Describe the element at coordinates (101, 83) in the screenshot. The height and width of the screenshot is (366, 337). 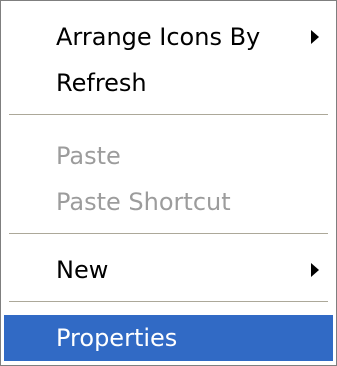
I see `menu-item-label: Refresh` at that location.